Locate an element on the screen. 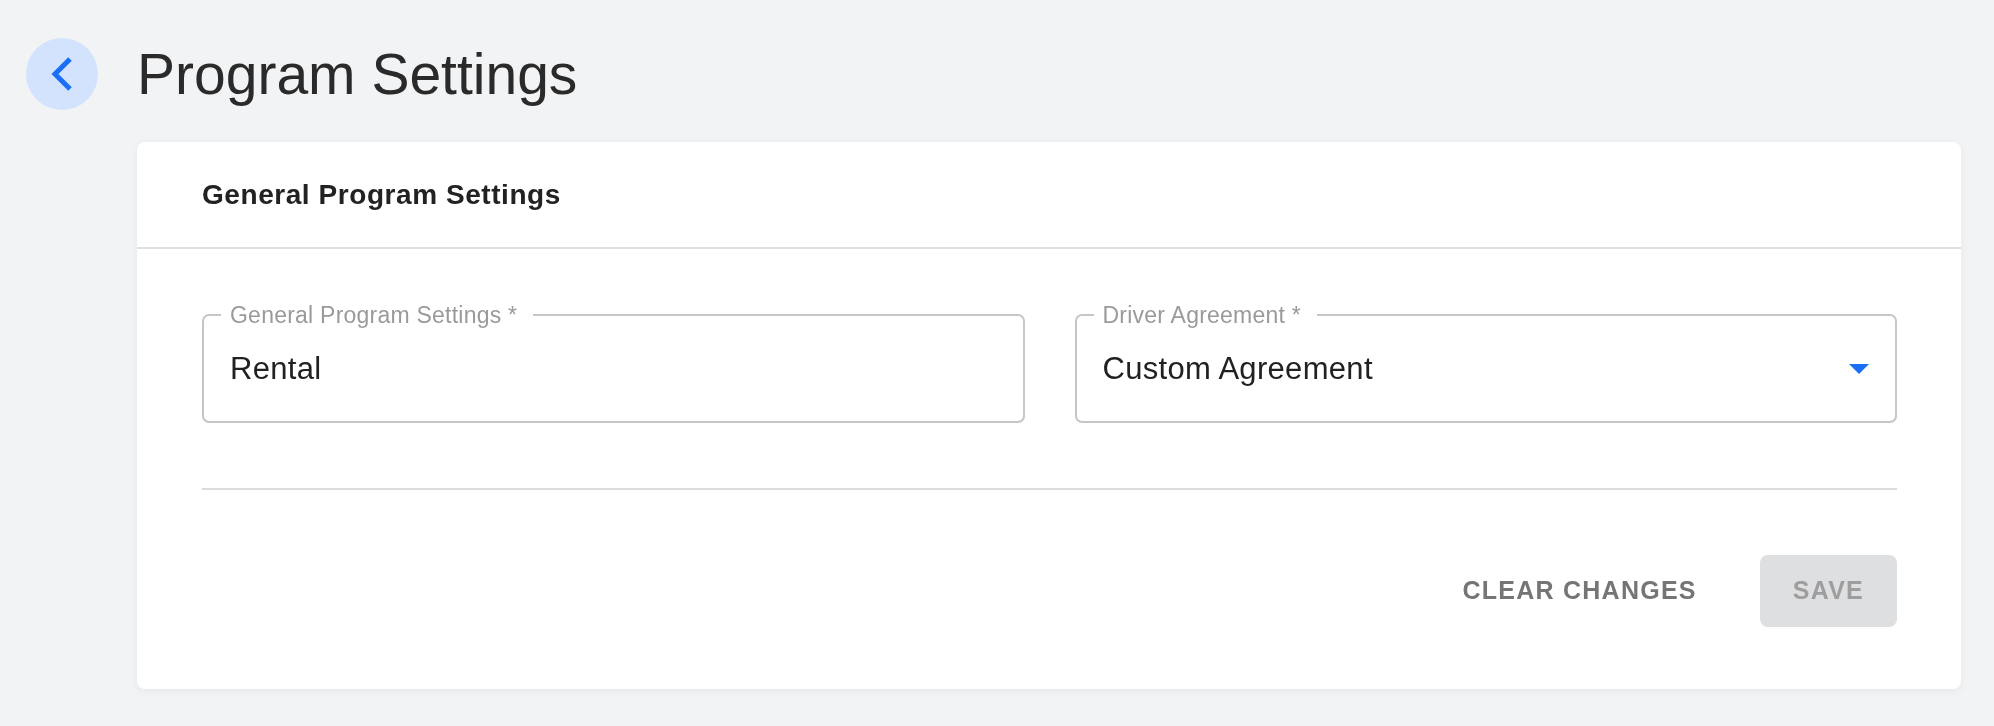  field-label: General Program Settings * is located at coordinates (374, 315).